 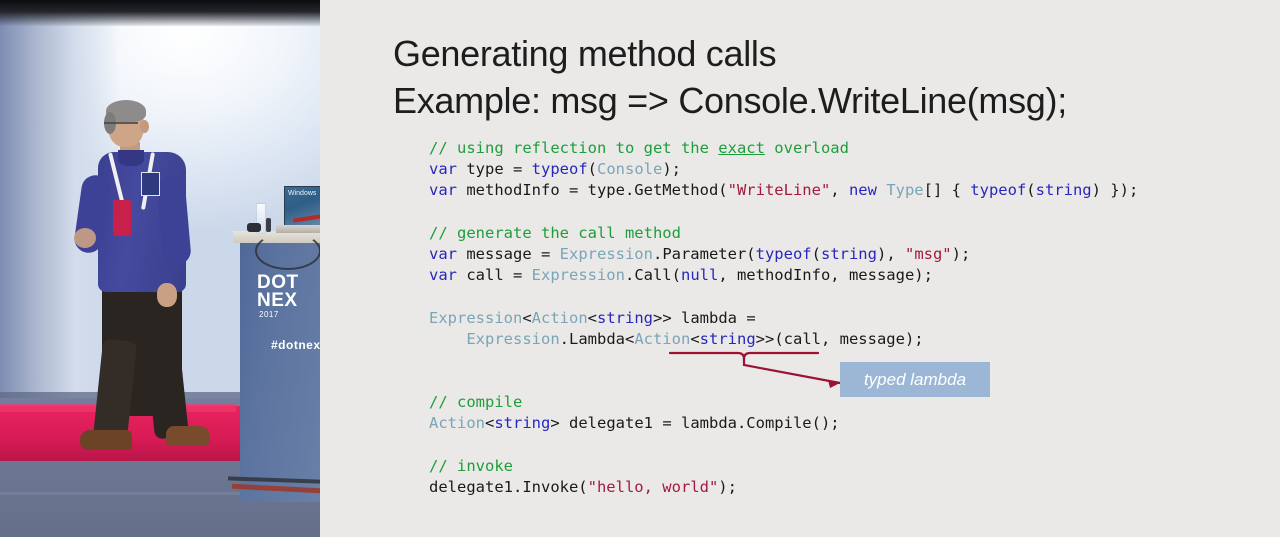 I want to click on code-token: .Parameter(, so click(x=704, y=253).